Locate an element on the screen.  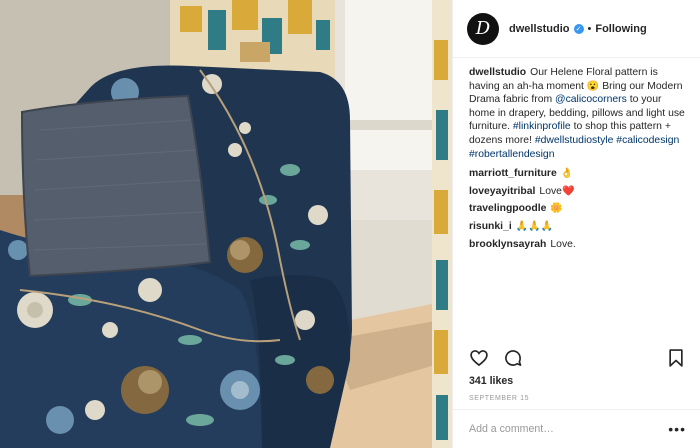
more-options-icon: ••• is located at coordinates (677, 429).